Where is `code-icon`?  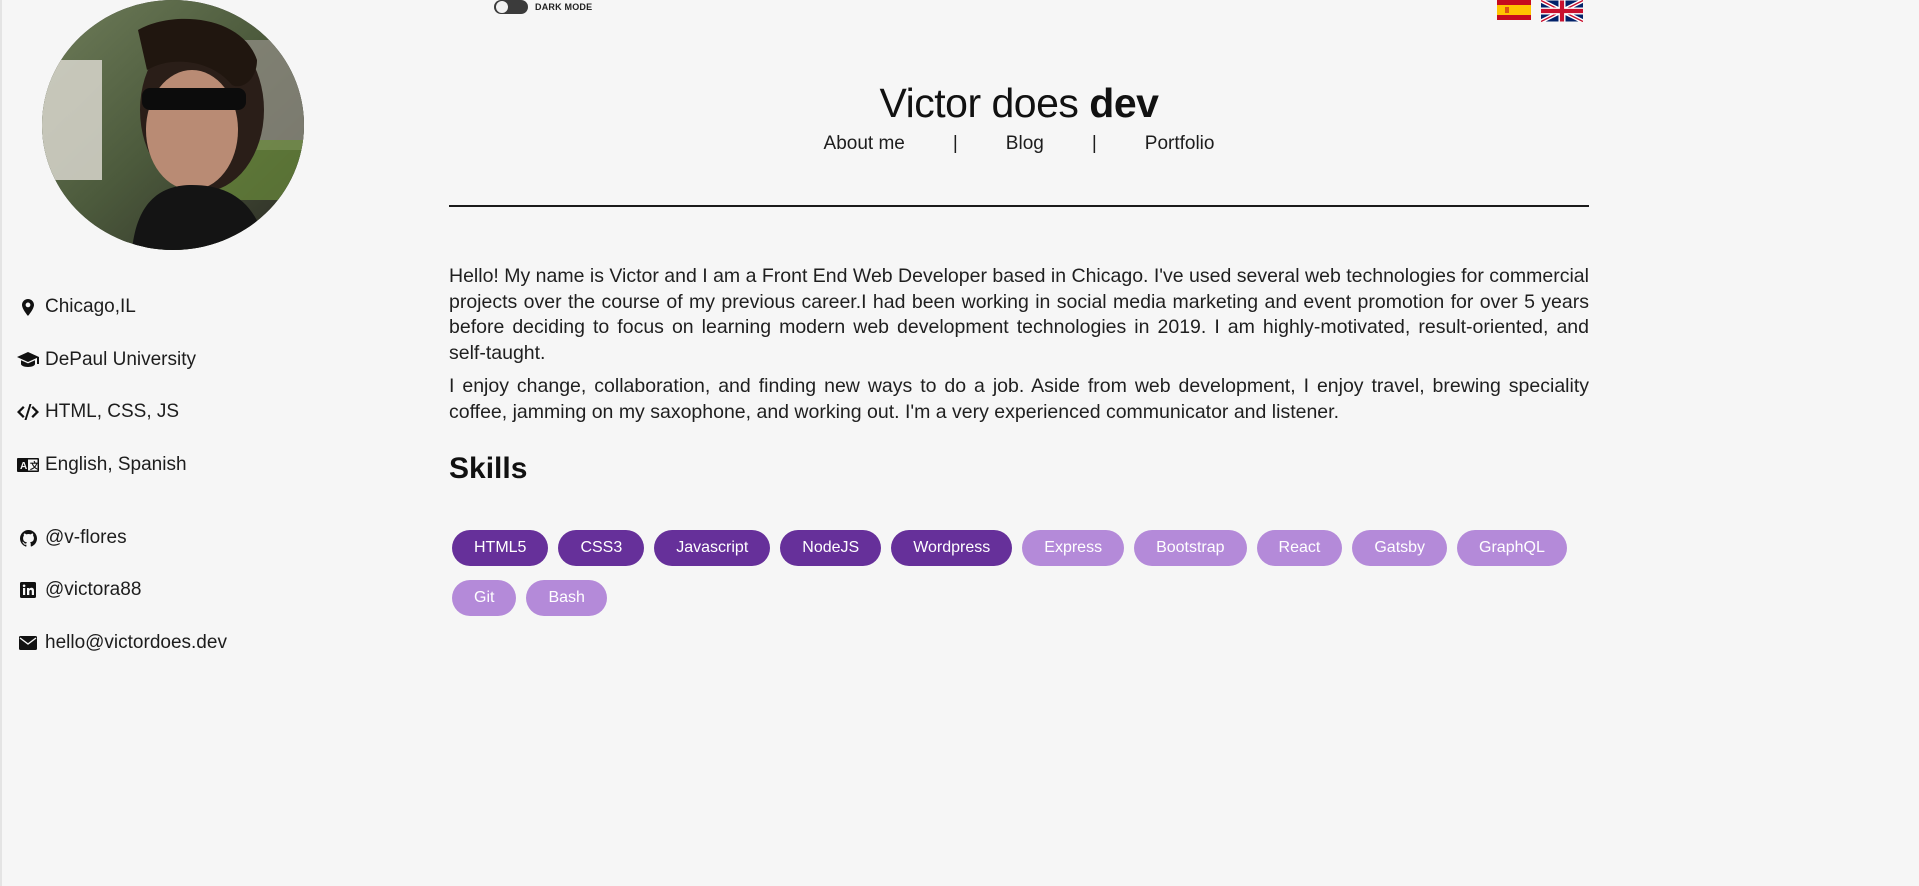
code-icon is located at coordinates (28, 412).